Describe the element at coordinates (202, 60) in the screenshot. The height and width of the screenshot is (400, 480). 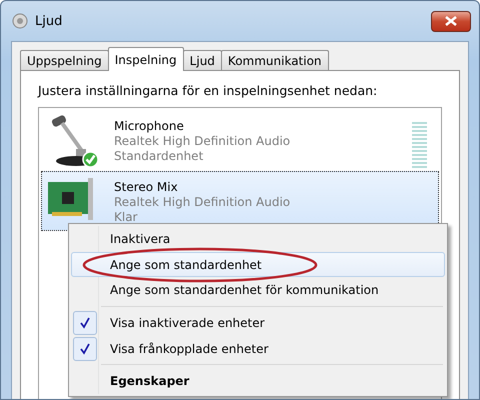
I see `tab: Ljud` at that location.